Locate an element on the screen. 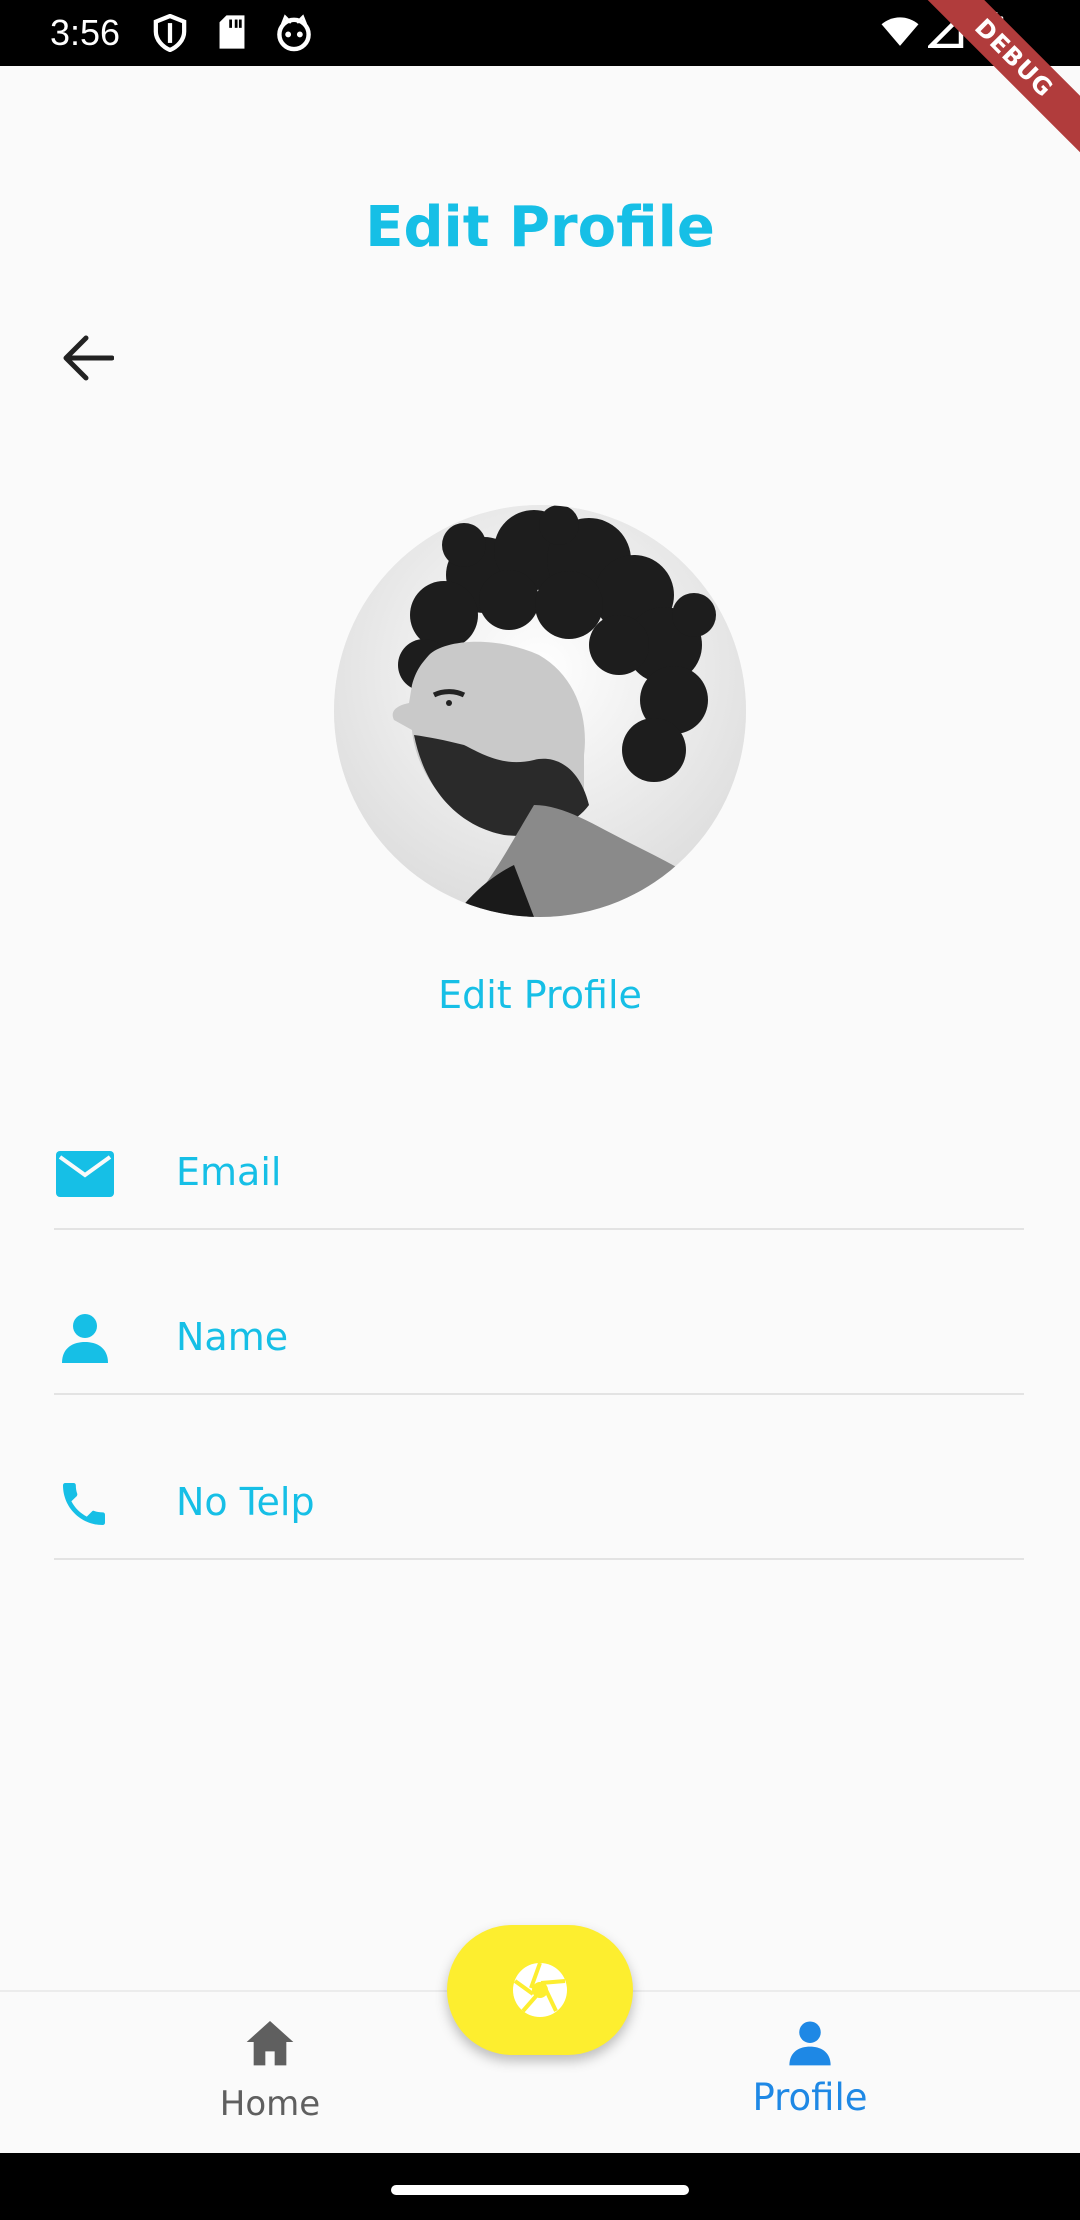 The width and height of the screenshot is (1080, 2220). name-label: Name is located at coordinates (232, 1337).